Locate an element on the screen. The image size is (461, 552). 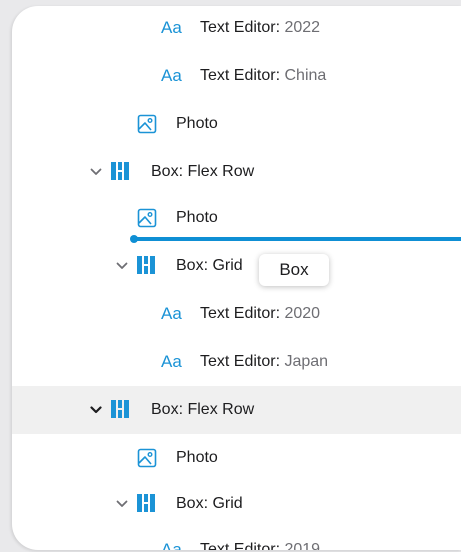
drop-indicator-dot is located at coordinates (134, 239).